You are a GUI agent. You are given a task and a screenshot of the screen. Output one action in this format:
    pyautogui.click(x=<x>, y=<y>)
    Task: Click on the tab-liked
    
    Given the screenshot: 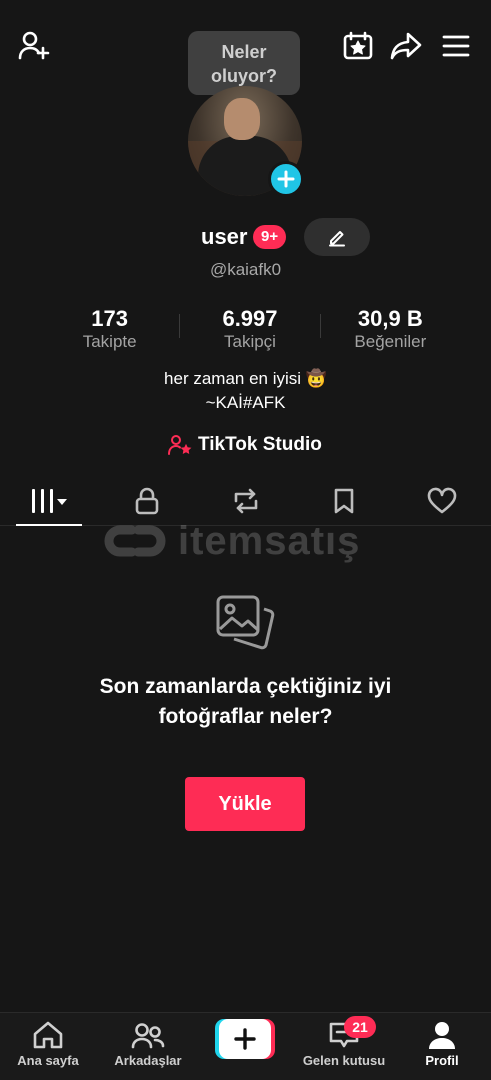 What is the action you would take?
    pyautogui.click(x=442, y=500)
    